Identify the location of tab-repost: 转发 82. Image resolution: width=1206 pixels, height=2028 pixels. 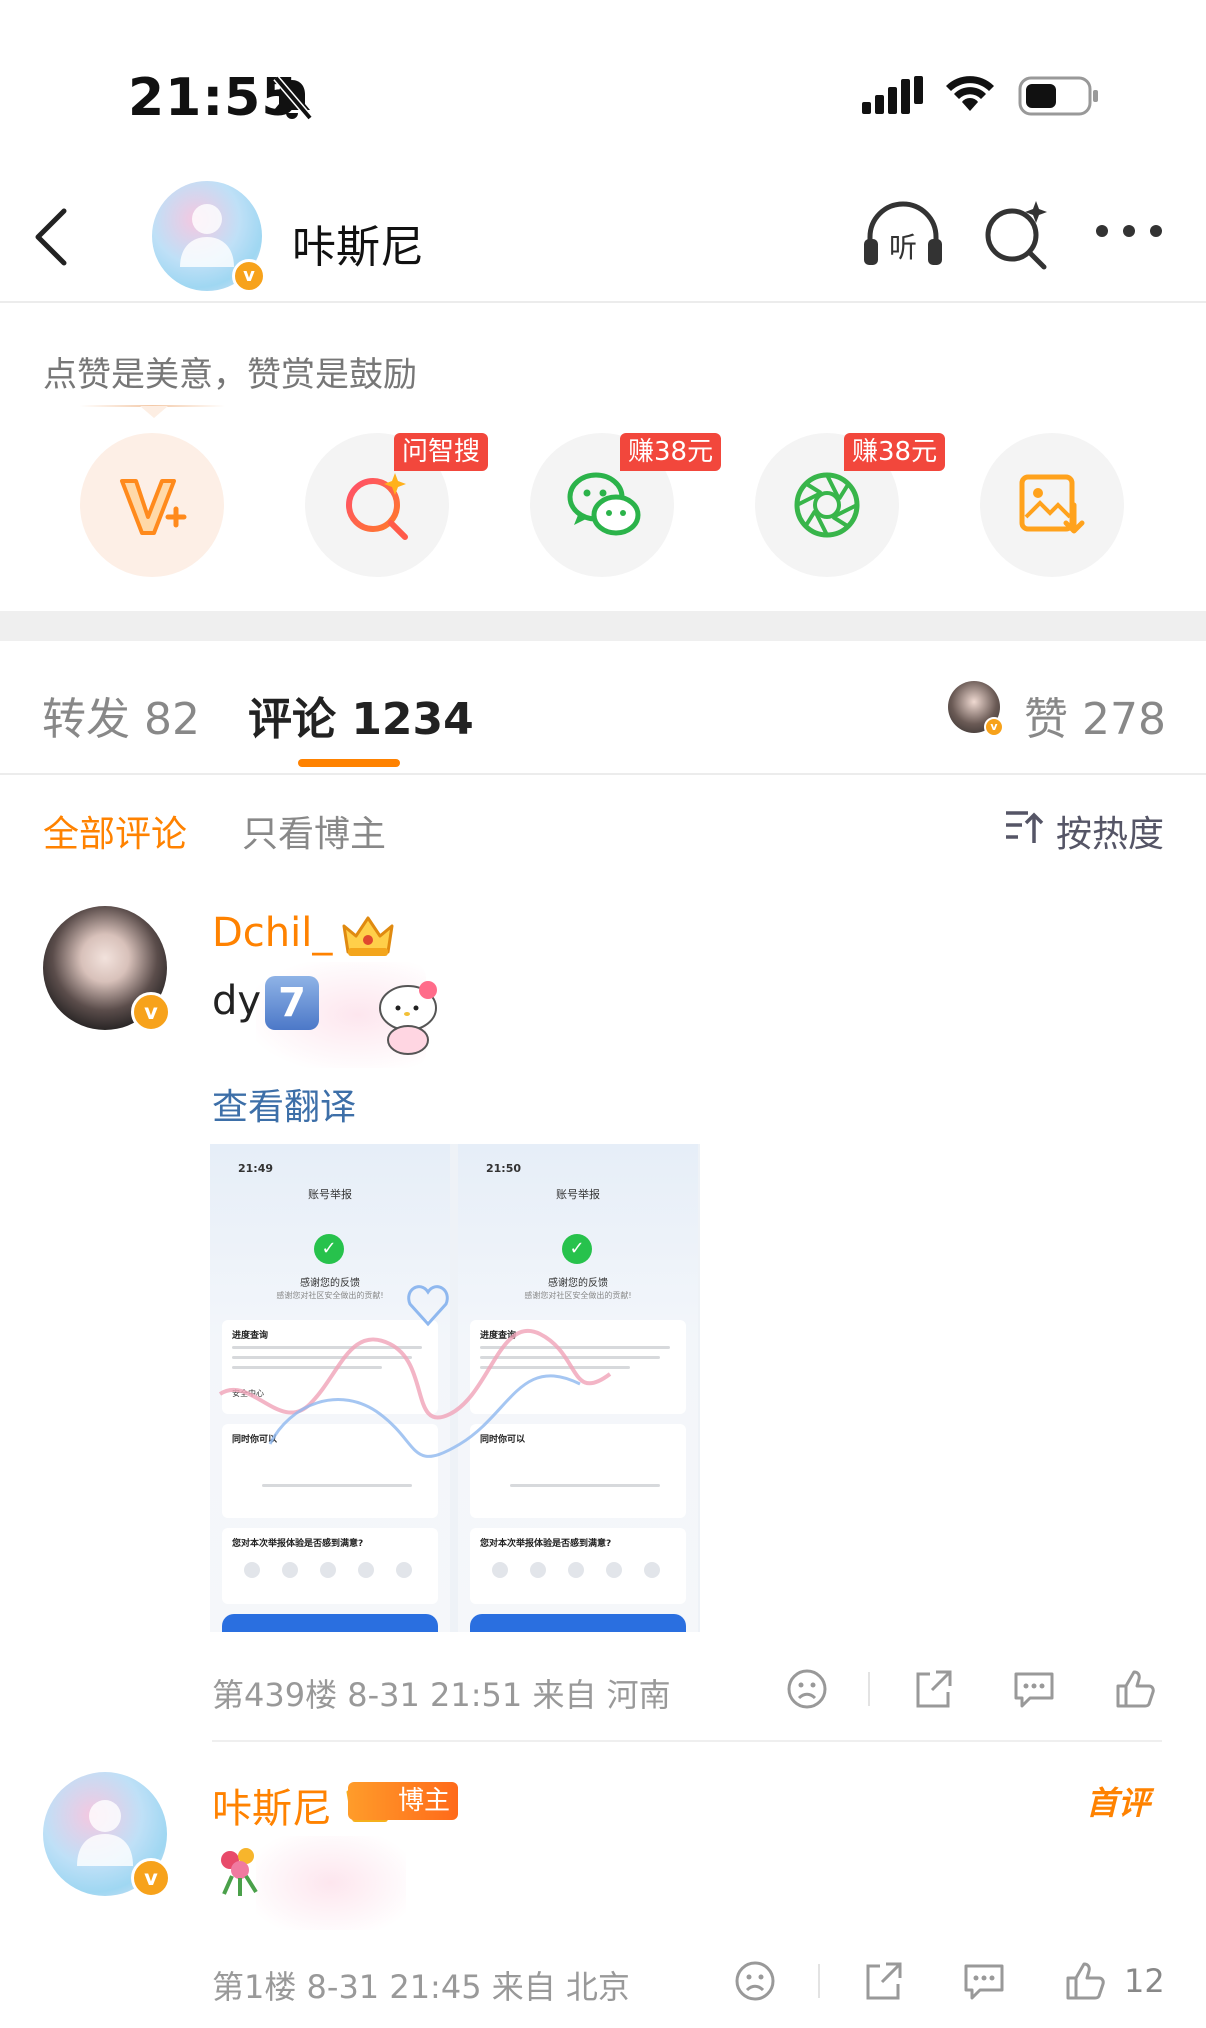
(121, 715).